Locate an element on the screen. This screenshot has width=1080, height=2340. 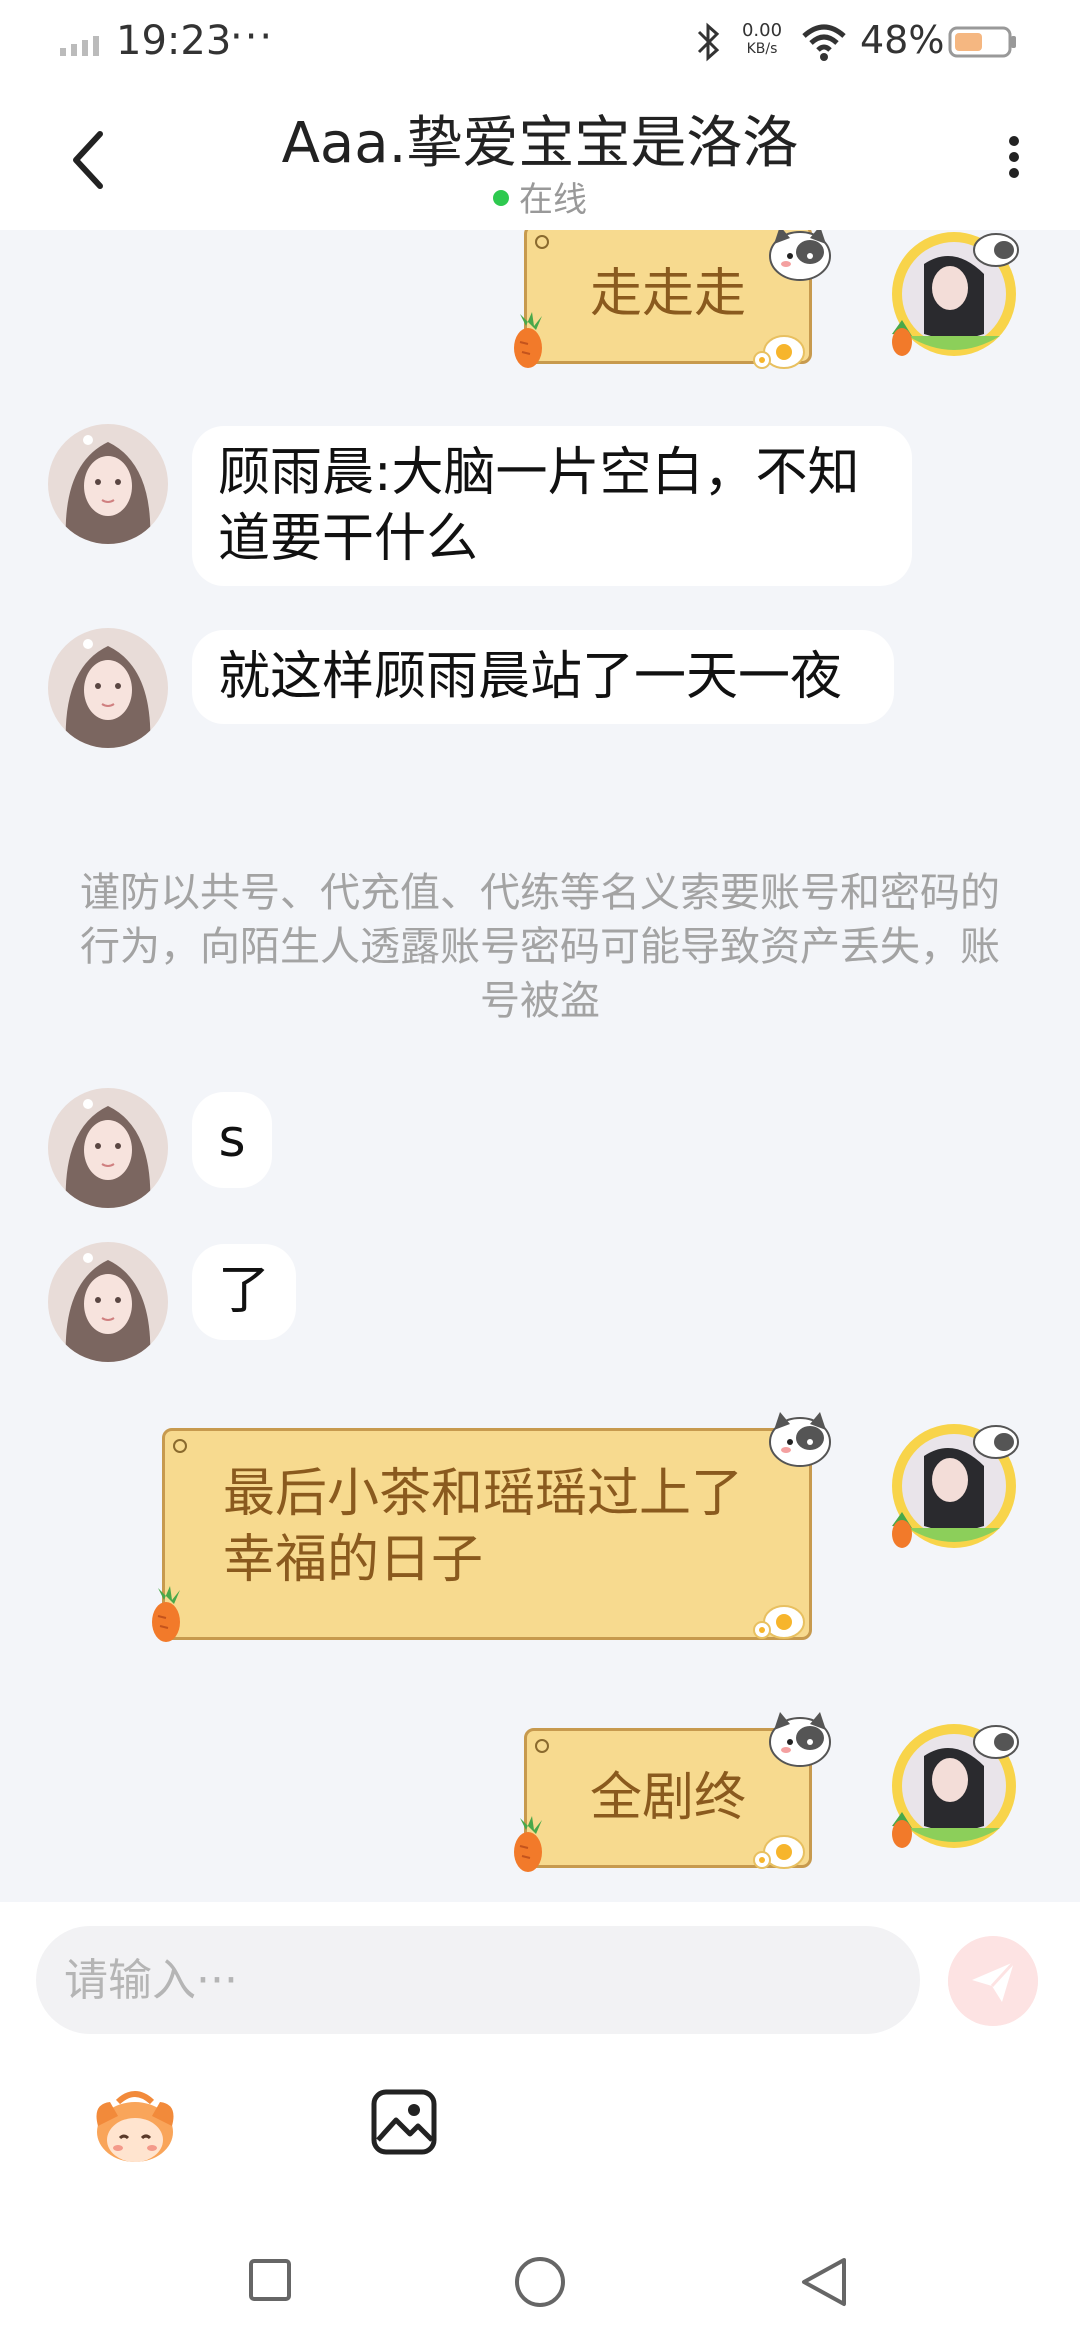
more-options-button is located at coordinates (1014, 162).